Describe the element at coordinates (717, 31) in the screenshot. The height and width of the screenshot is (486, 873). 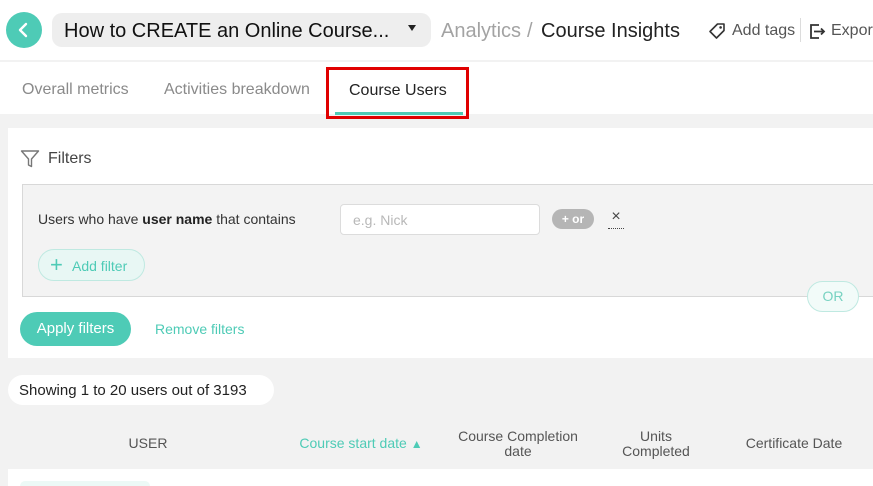
I see `tag-icon` at that location.